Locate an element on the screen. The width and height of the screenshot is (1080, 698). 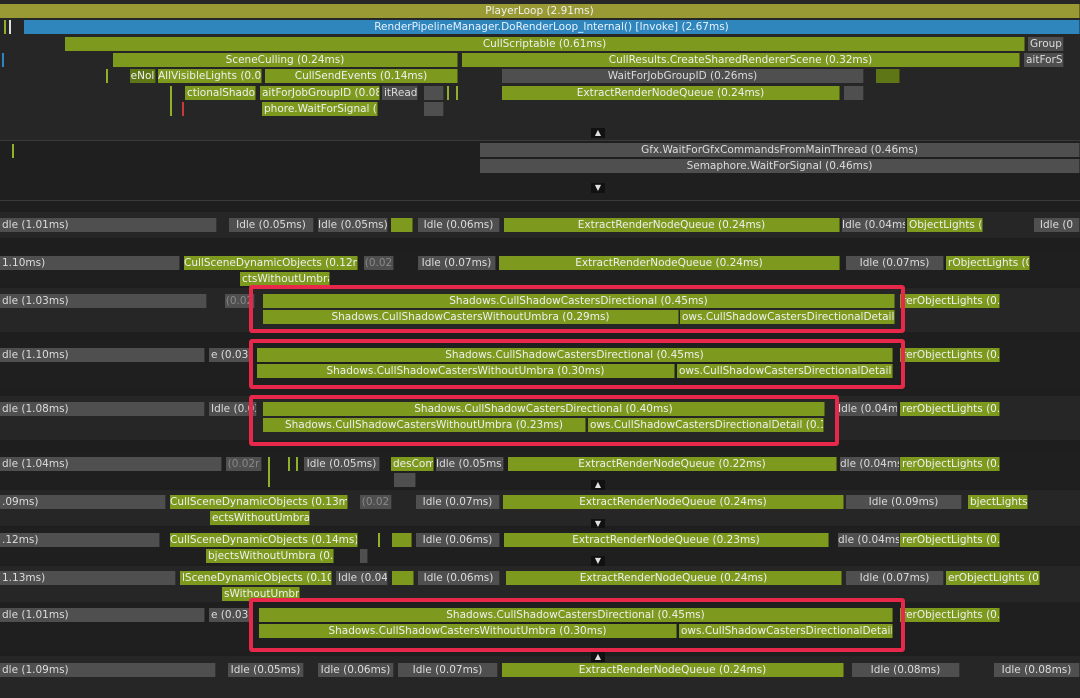
extract-render-node-queue-marker: ExtractRenderNodeQueue (0.23ms) is located at coordinates (666, 540).